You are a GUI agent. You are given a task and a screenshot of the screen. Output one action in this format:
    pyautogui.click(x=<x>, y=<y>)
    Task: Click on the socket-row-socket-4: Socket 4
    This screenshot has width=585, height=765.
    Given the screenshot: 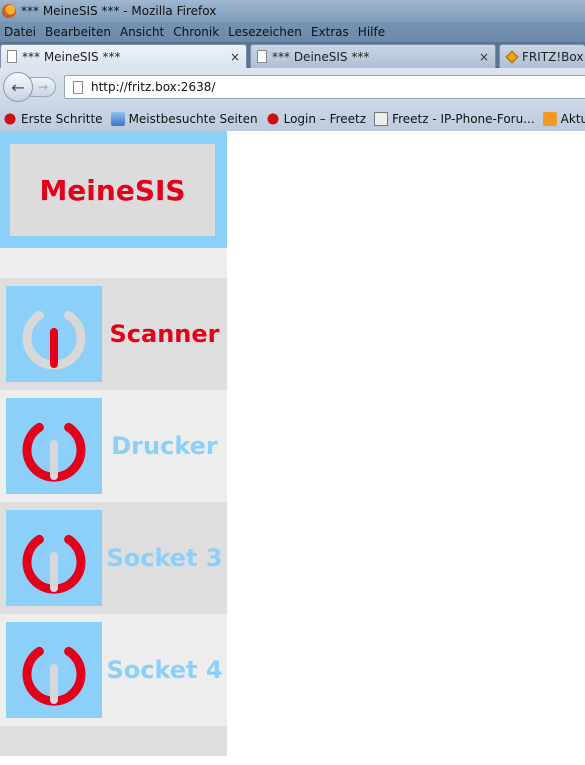 What is the action you would take?
    pyautogui.click(x=113, y=670)
    